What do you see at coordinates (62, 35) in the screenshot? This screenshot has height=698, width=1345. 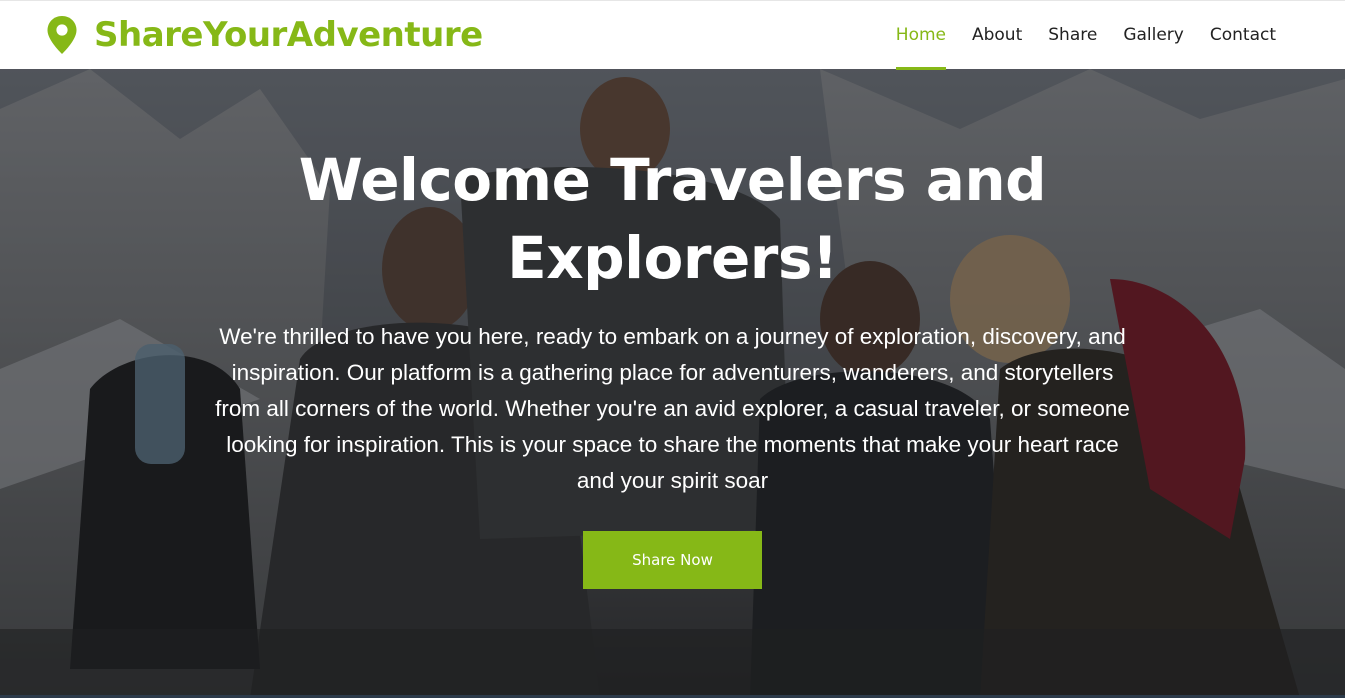 I see `map-pin-icon` at bounding box center [62, 35].